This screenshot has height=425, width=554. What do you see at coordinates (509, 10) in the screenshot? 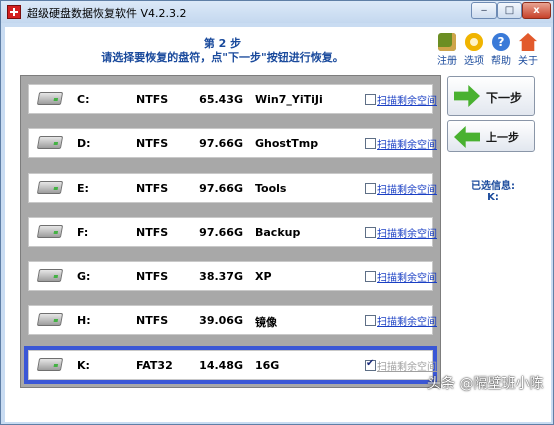
I see `maximize-button: □` at bounding box center [509, 10].